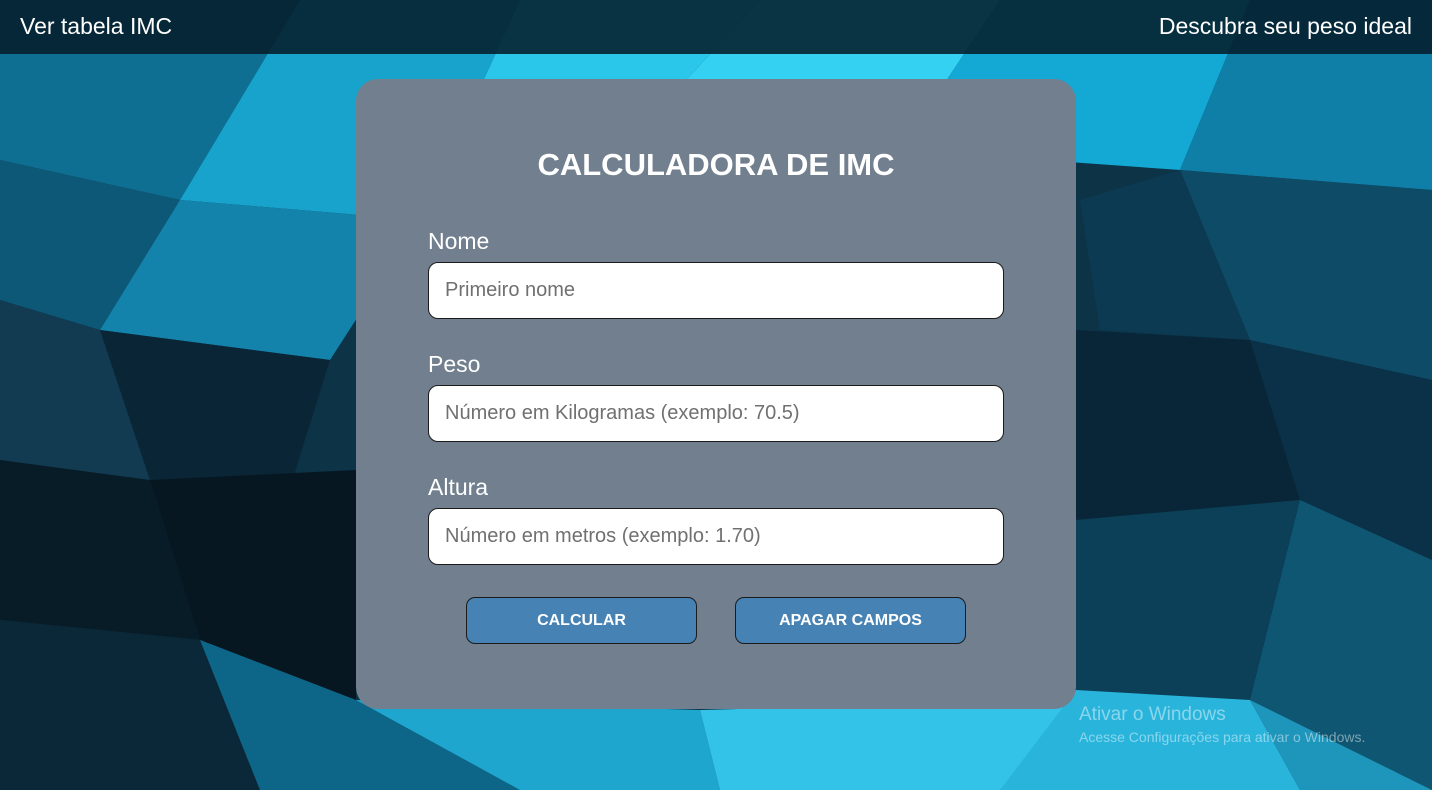 This screenshot has width=1432, height=790. I want to click on name-input, so click(716, 290).